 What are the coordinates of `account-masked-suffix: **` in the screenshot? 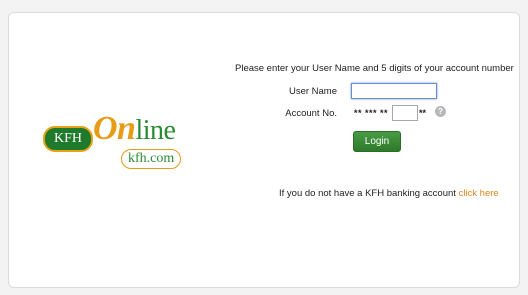 It's located at (423, 113).